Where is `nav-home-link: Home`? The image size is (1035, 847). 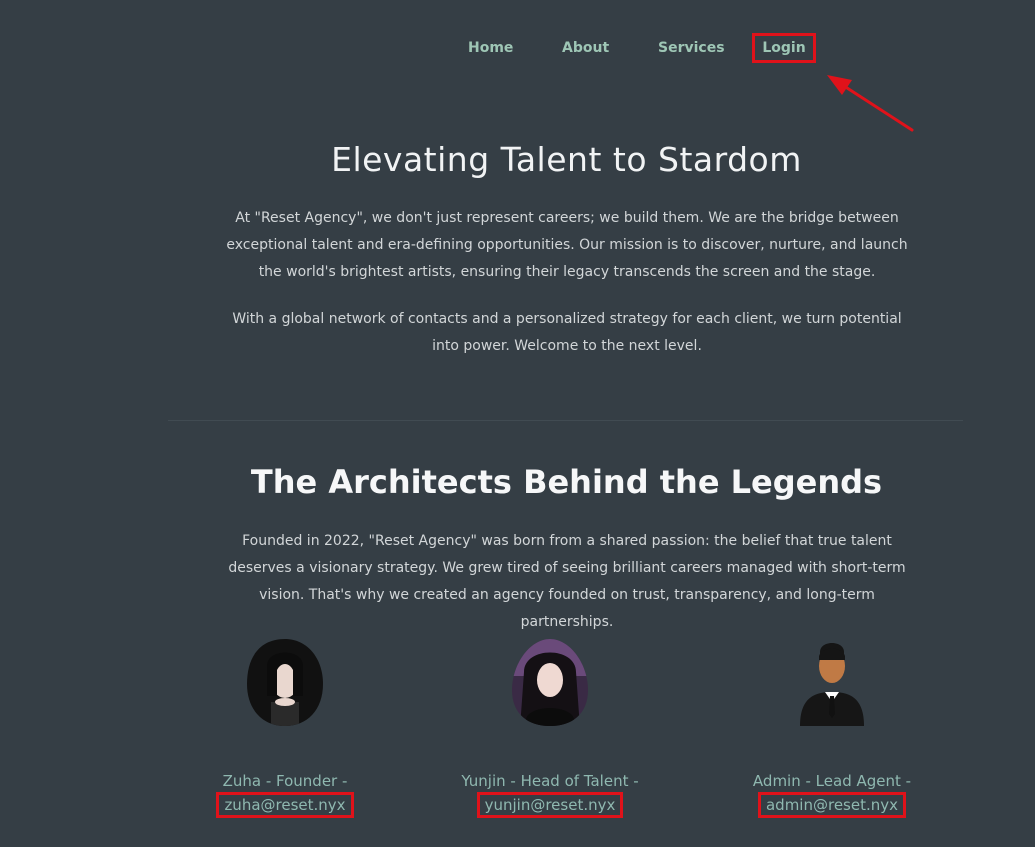 nav-home-link: Home is located at coordinates (490, 48).